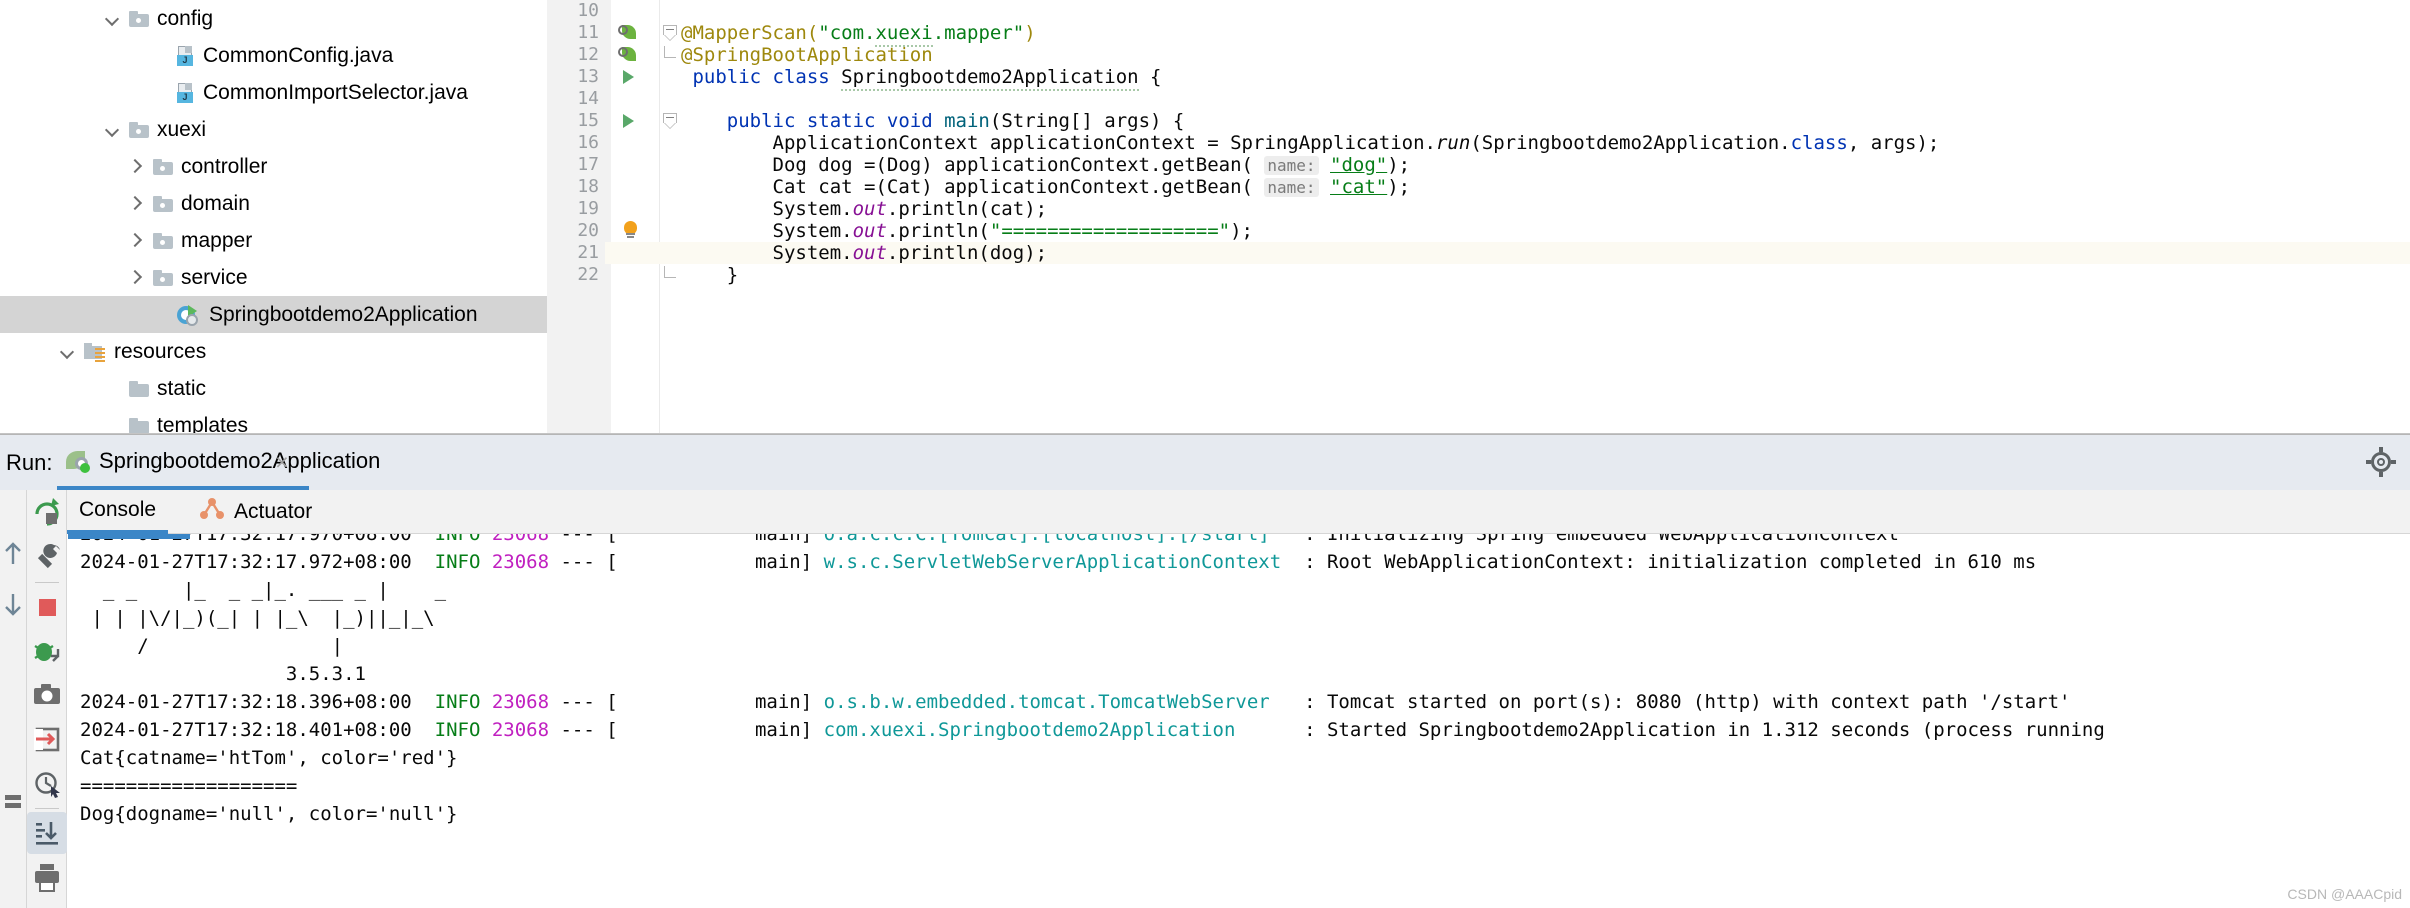 This screenshot has height=908, width=2410. What do you see at coordinates (1291, 165) in the screenshot?
I see `code-token: name:` at bounding box center [1291, 165].